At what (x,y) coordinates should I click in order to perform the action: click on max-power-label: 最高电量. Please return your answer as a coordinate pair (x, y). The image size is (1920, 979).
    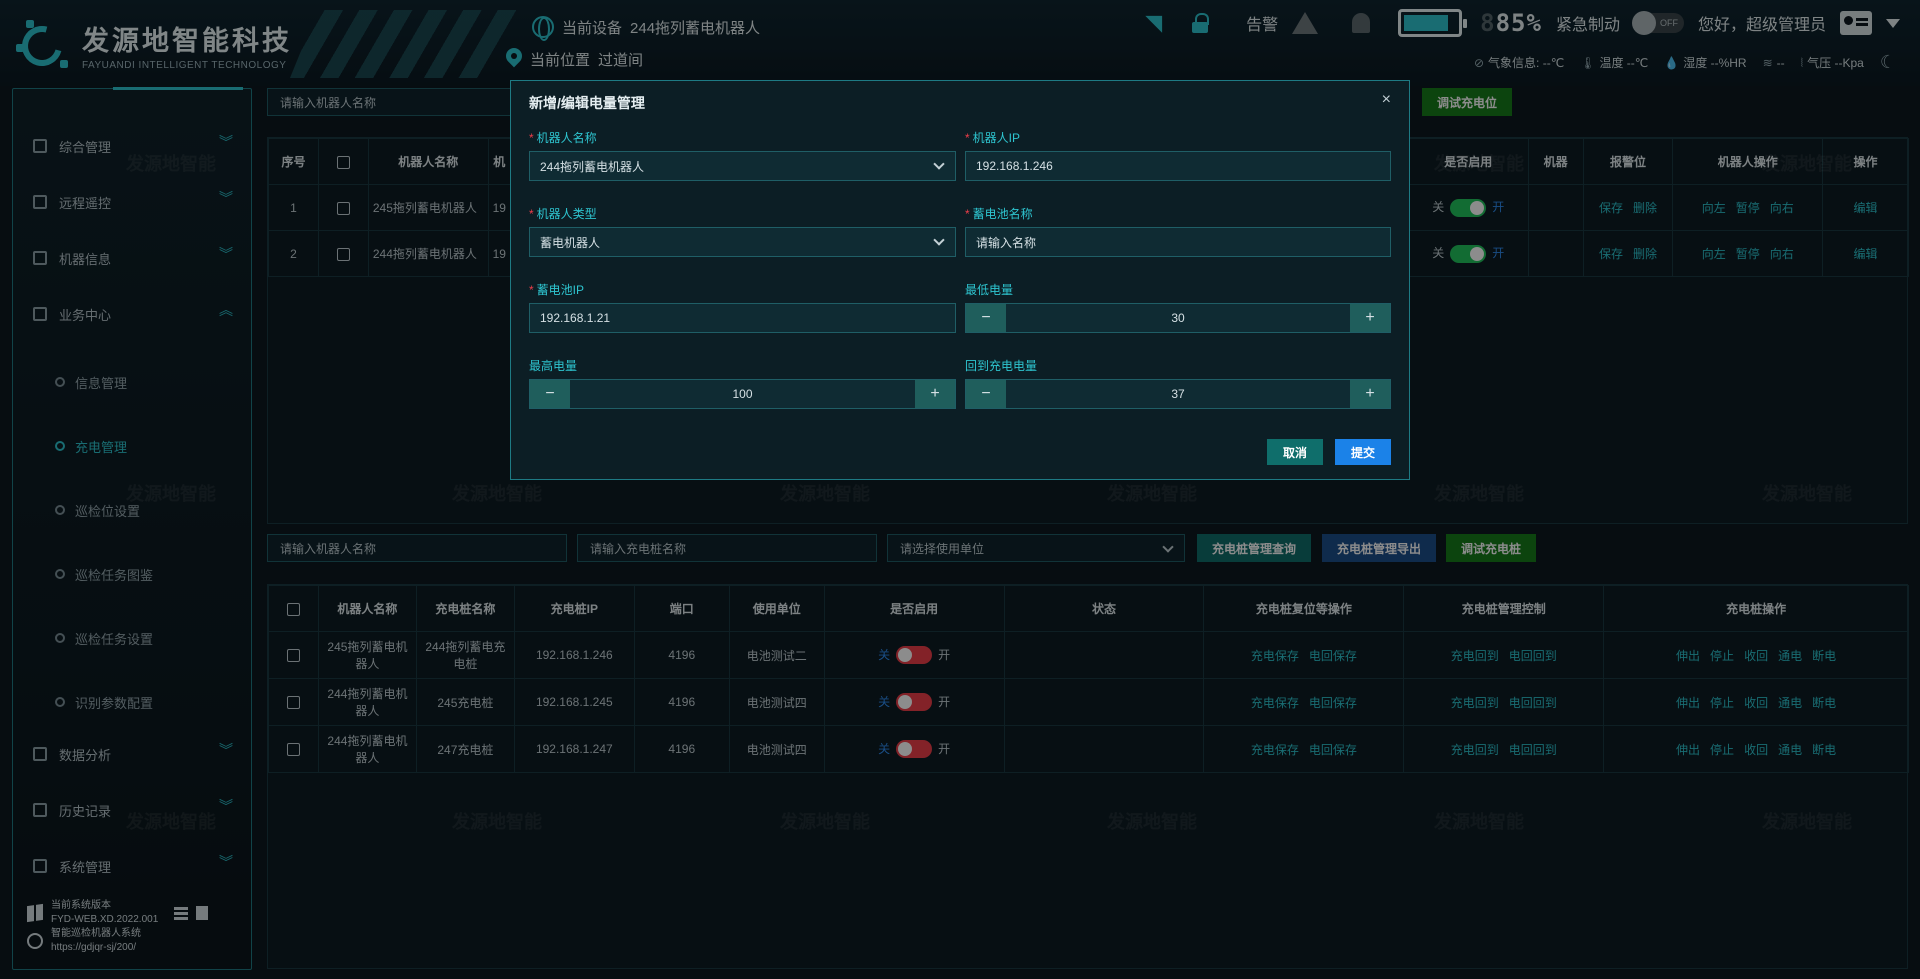
    Looking at the image, I should click on (553, 366).